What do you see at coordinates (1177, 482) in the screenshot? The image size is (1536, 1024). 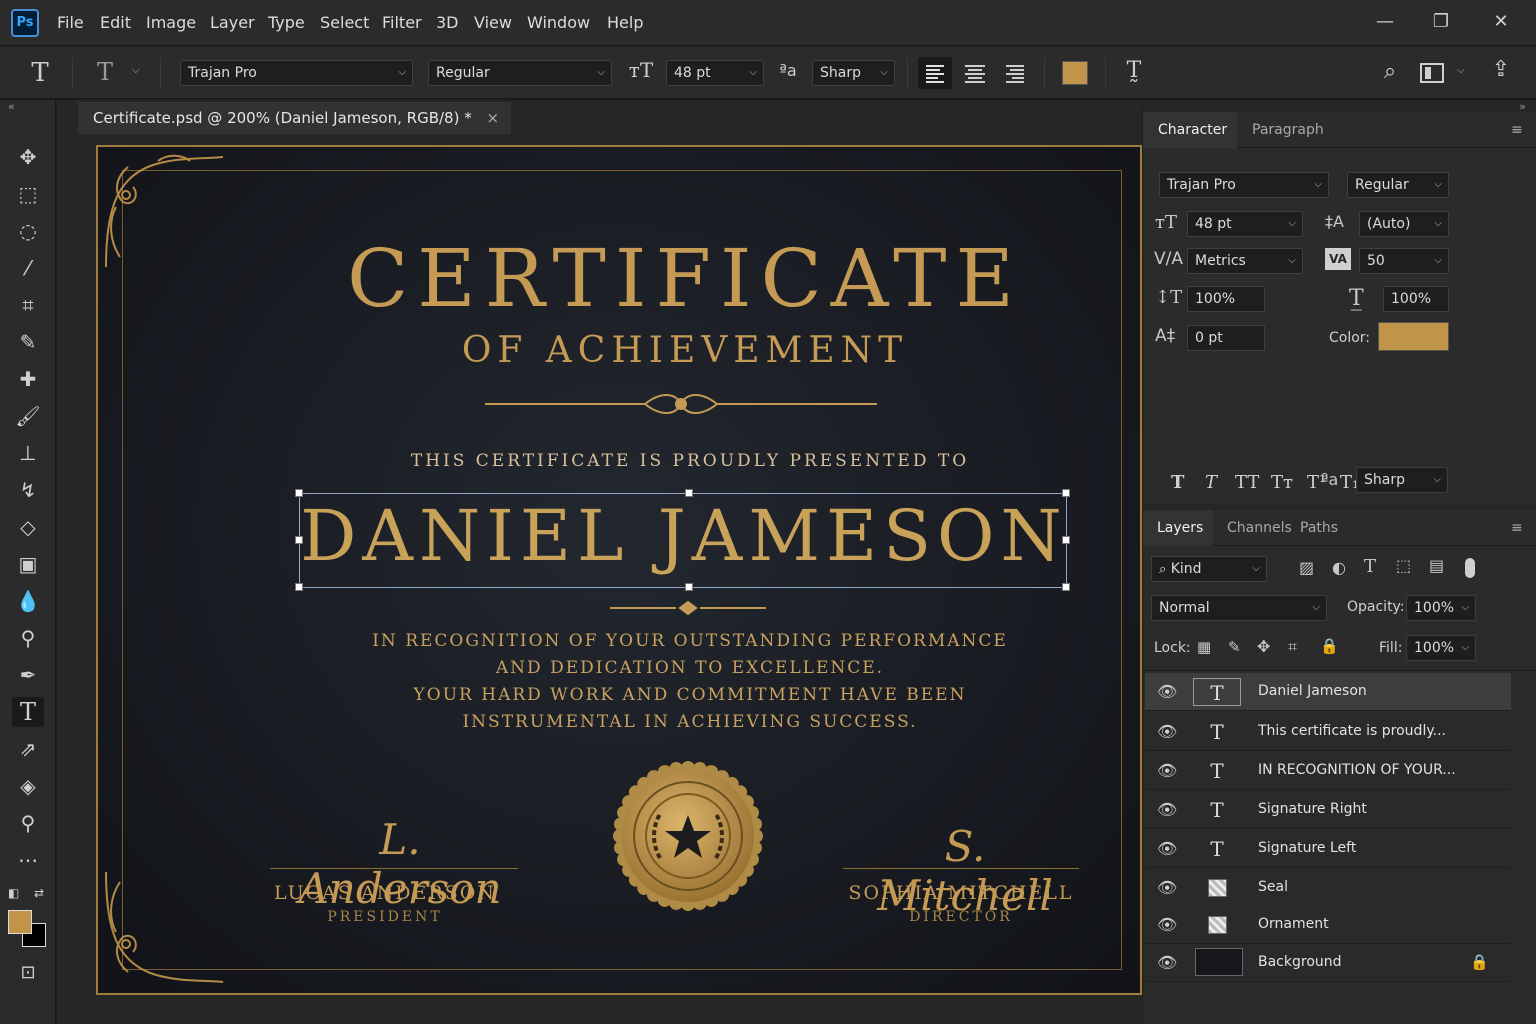 I see `faux-bold-button: T` at bounding box center [1177, 482].